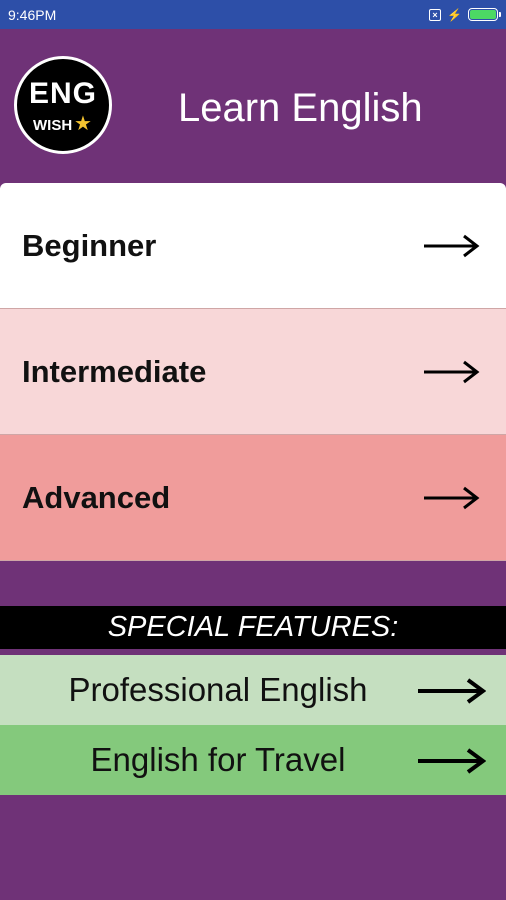 Image resolution: width=506 pixels, height=900 pixels. What do you see at coordinates (435, 14) in the screenshot?
I see `sim-icon: ×` at bounding box center [435, 14].